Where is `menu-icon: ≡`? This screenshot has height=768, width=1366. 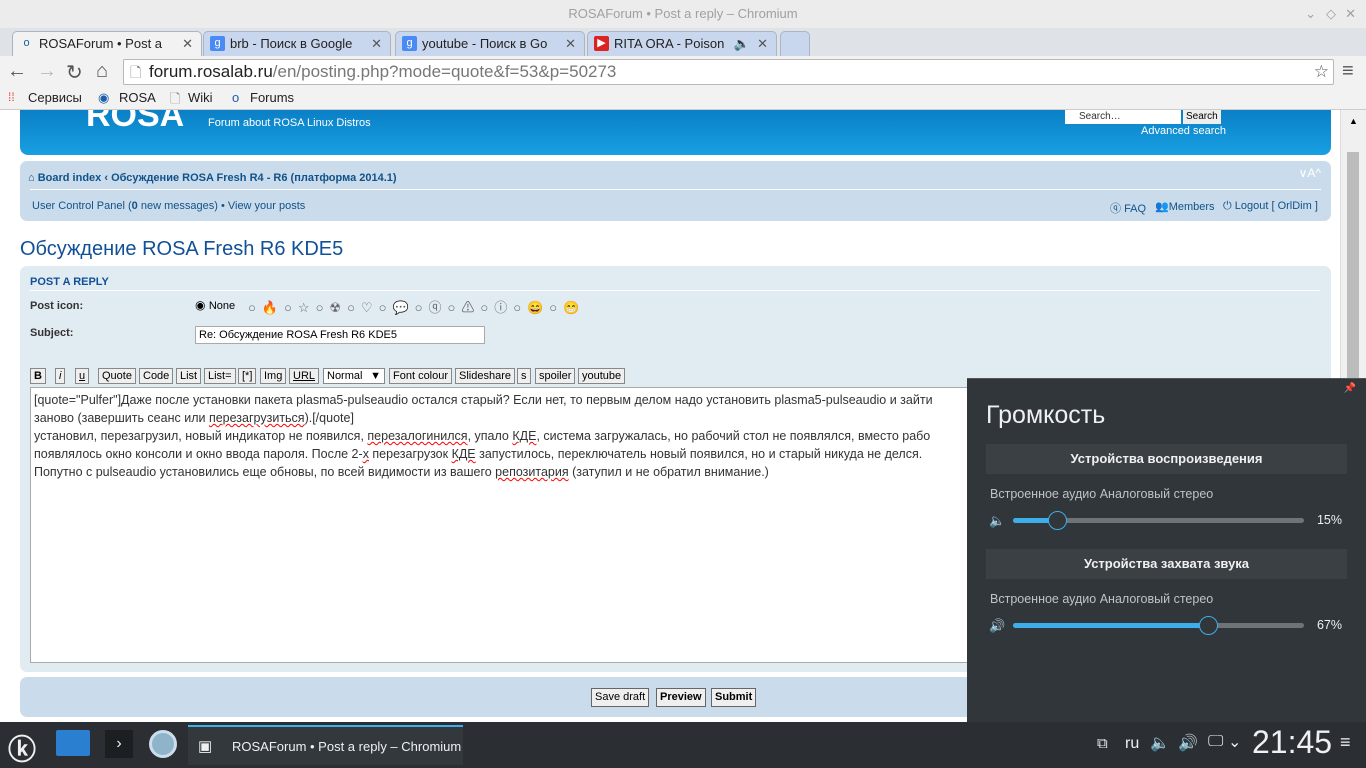 menu-icon: ≡ is located at coordinates (1348, 71).